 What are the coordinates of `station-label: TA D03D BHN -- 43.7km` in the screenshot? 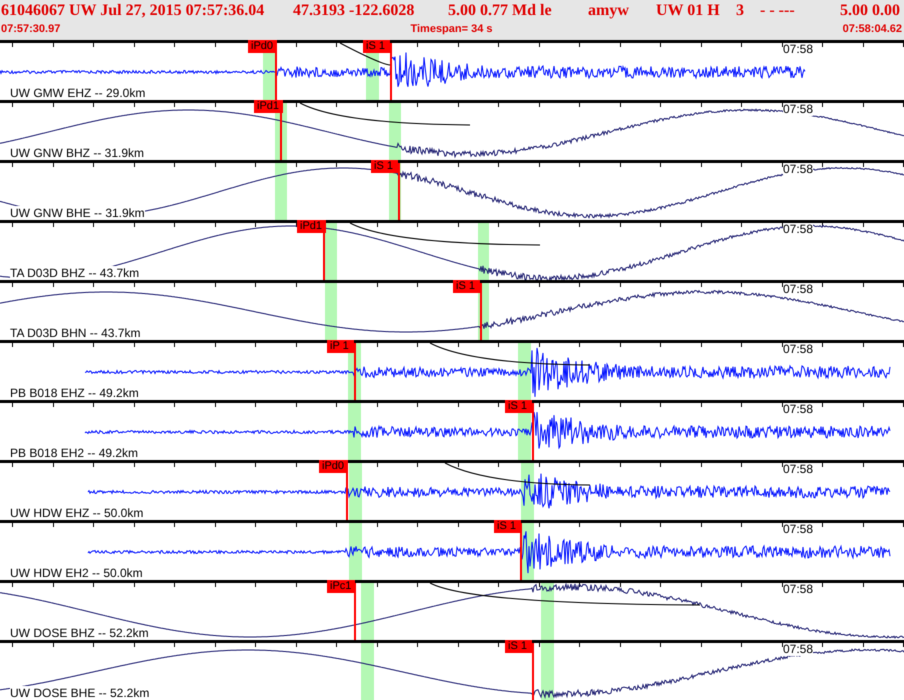 It's located at (75, 333).